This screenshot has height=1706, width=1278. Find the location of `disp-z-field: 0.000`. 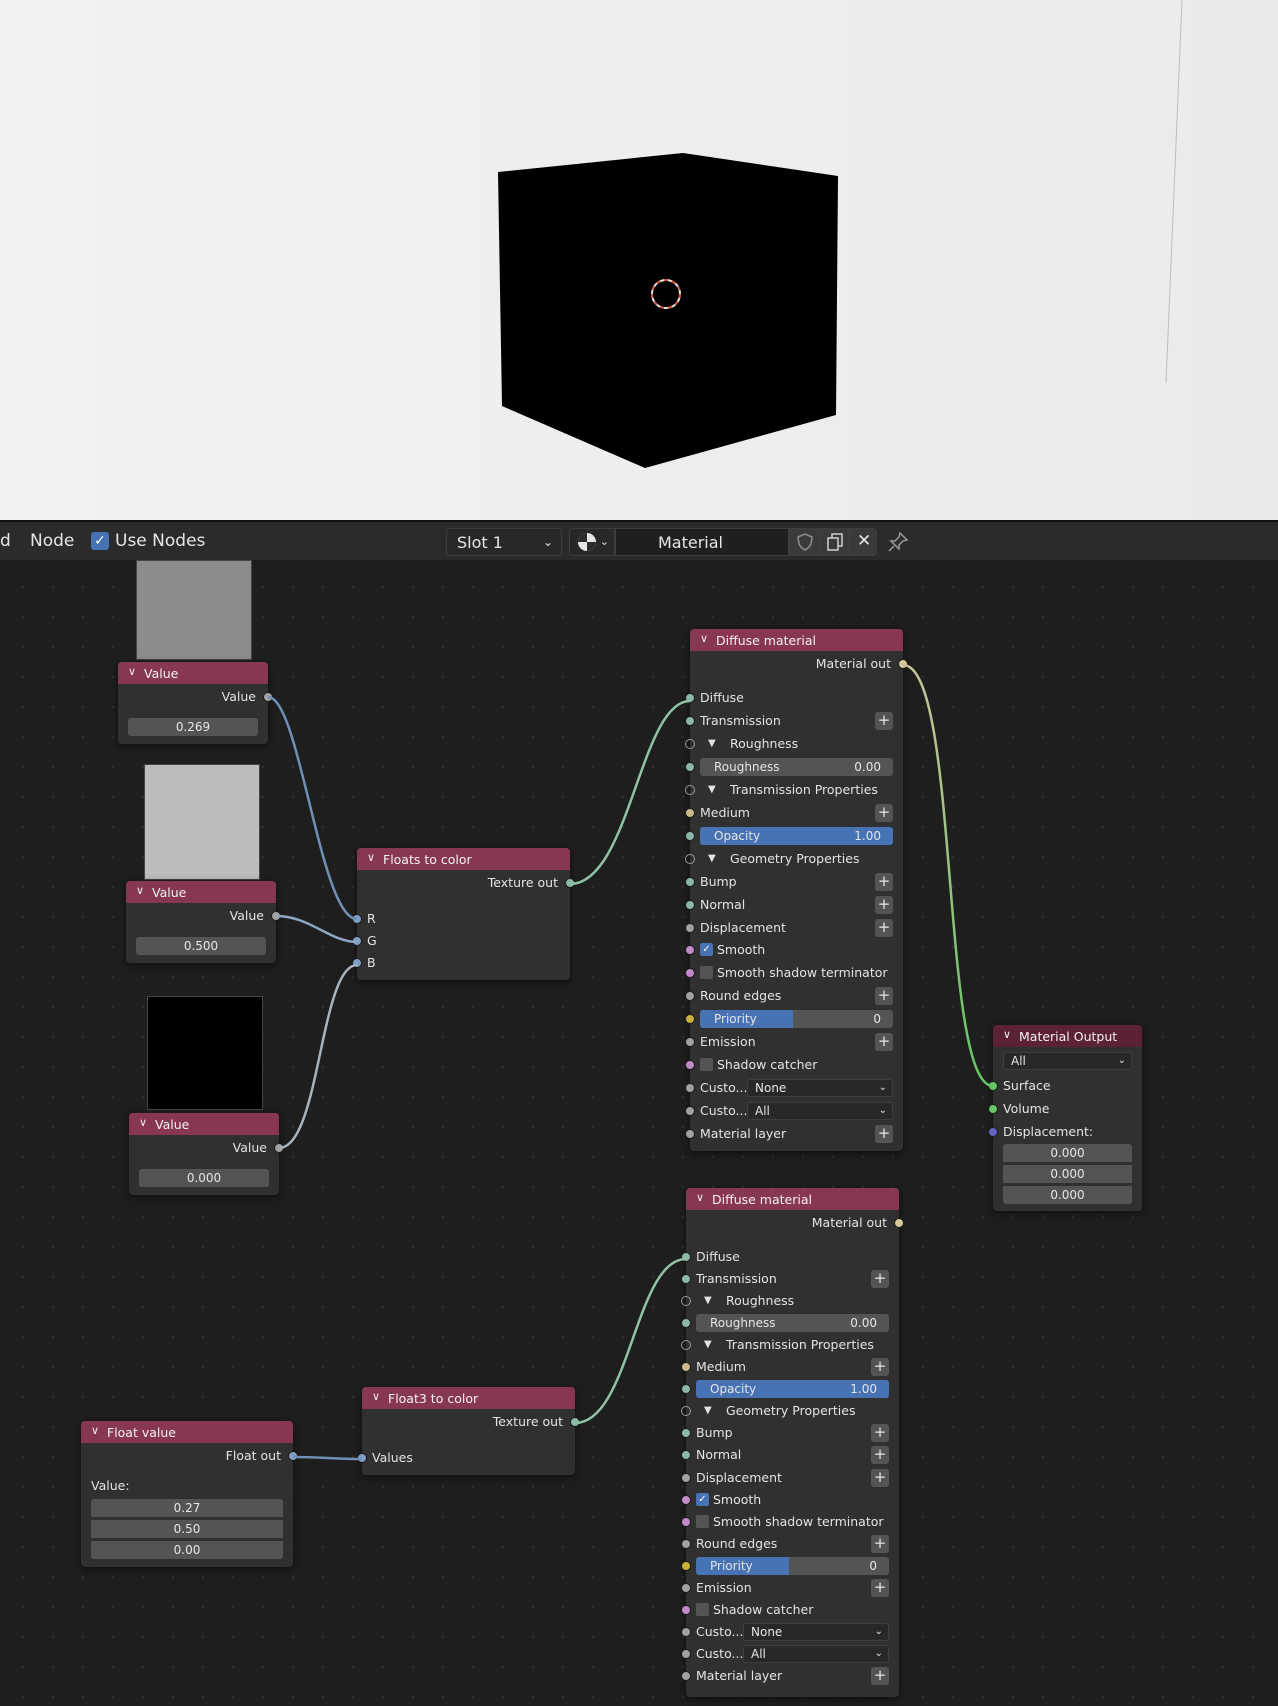

disp-z-field: 0.000 is located at coordinates (1067, 1195).